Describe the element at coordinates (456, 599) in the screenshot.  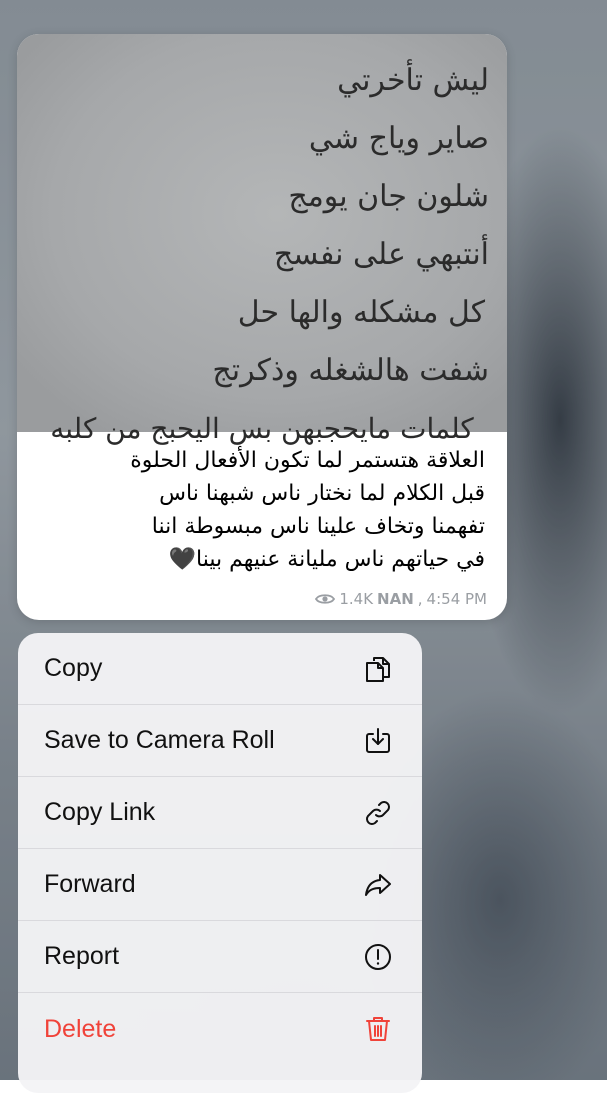
I see `message-time: 4:54 PM` at that location.